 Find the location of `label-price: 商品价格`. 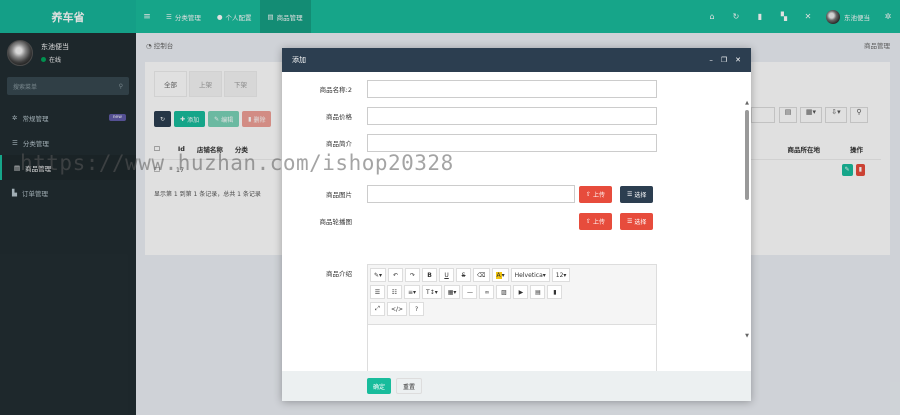

label-price: 商品价格 is located at coordinates (339, 117).